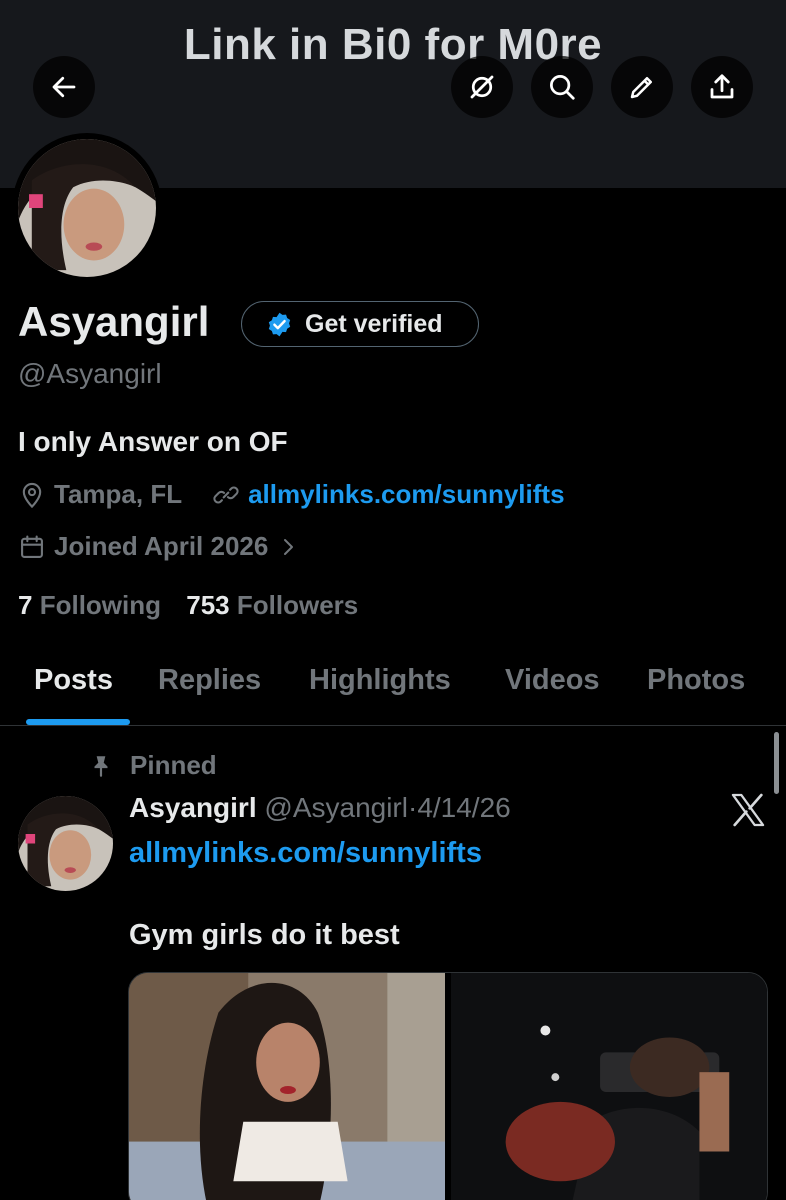 The width and height of the screenshot is (786, 1200). I want to click on back-button, so click(64, 87).